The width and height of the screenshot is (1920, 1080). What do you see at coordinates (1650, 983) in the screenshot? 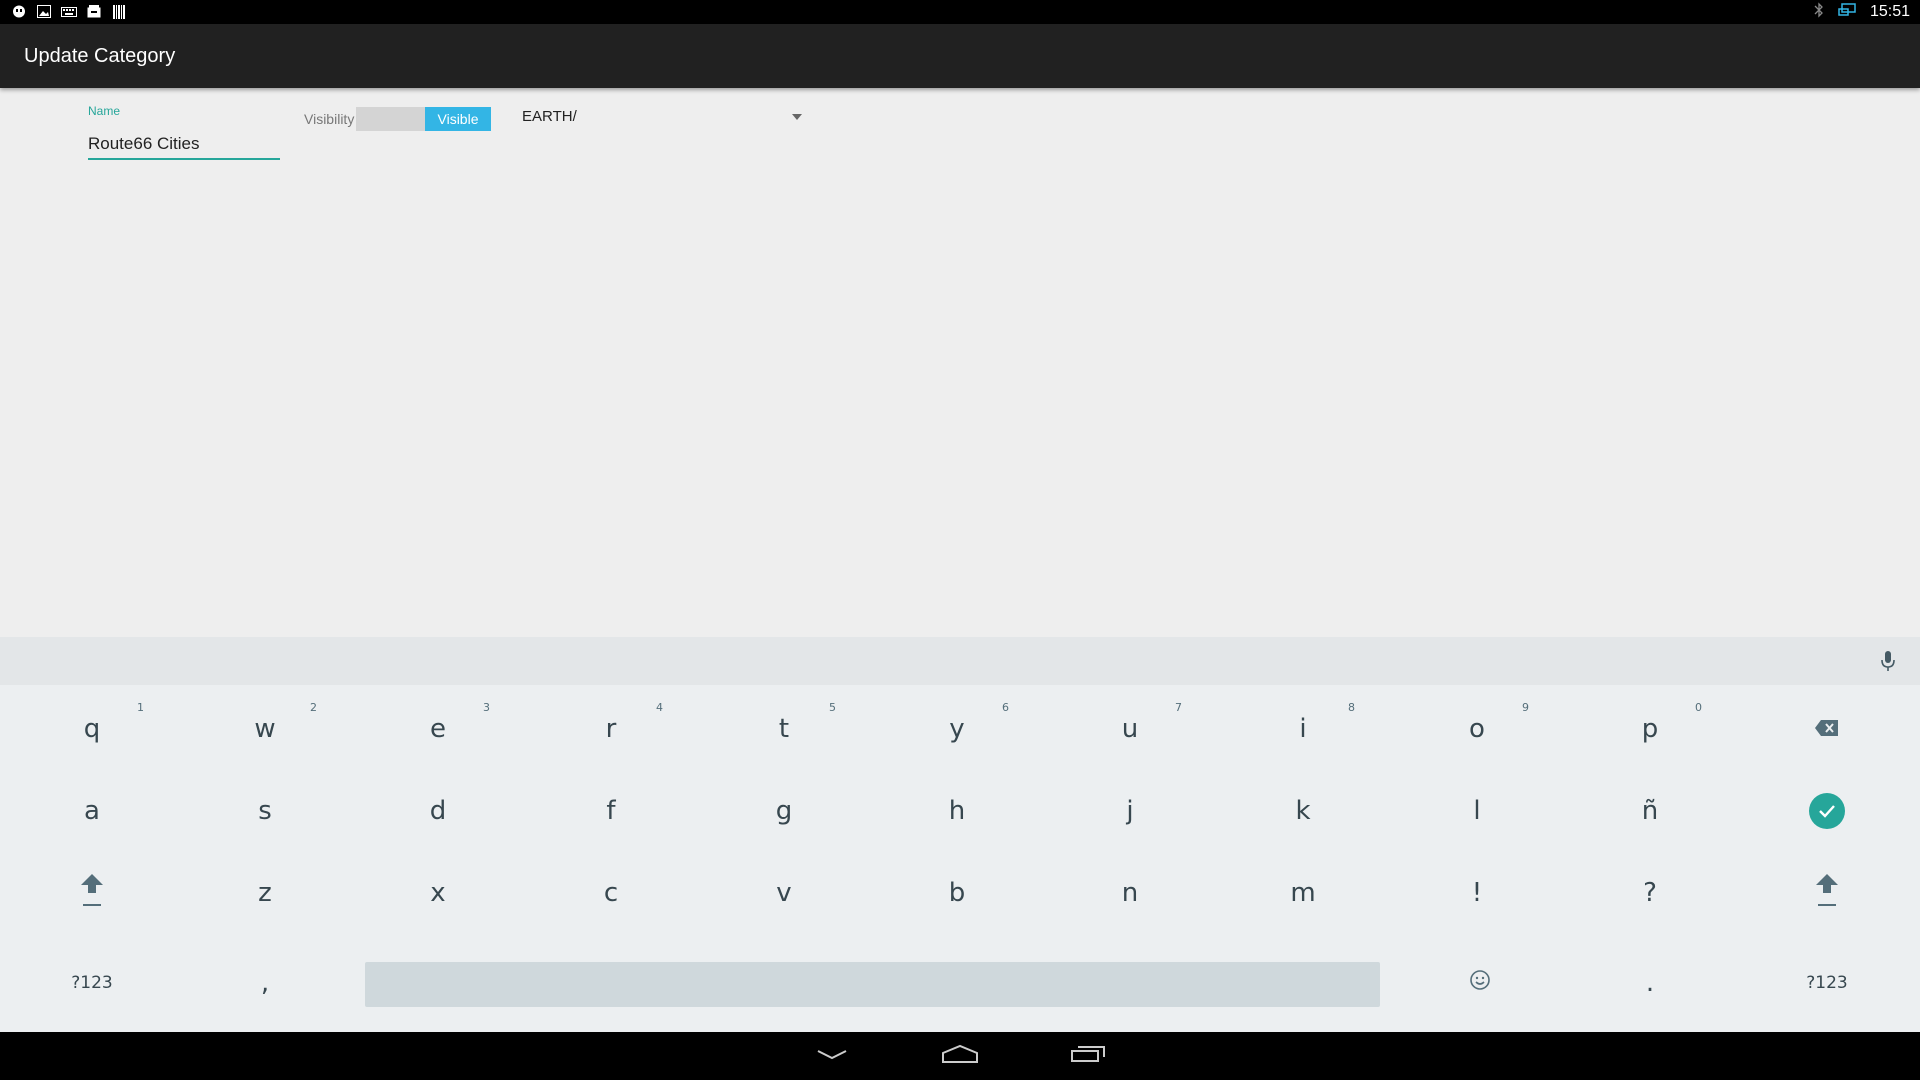
I see `key-period: .` at bounding box center [1650, 983].